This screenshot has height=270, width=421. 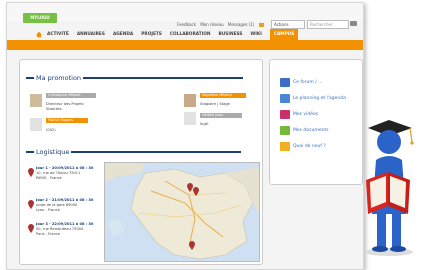 I want to click on sidebar-link-label: Le planning et l'agenda, so click(x=319, y=98).